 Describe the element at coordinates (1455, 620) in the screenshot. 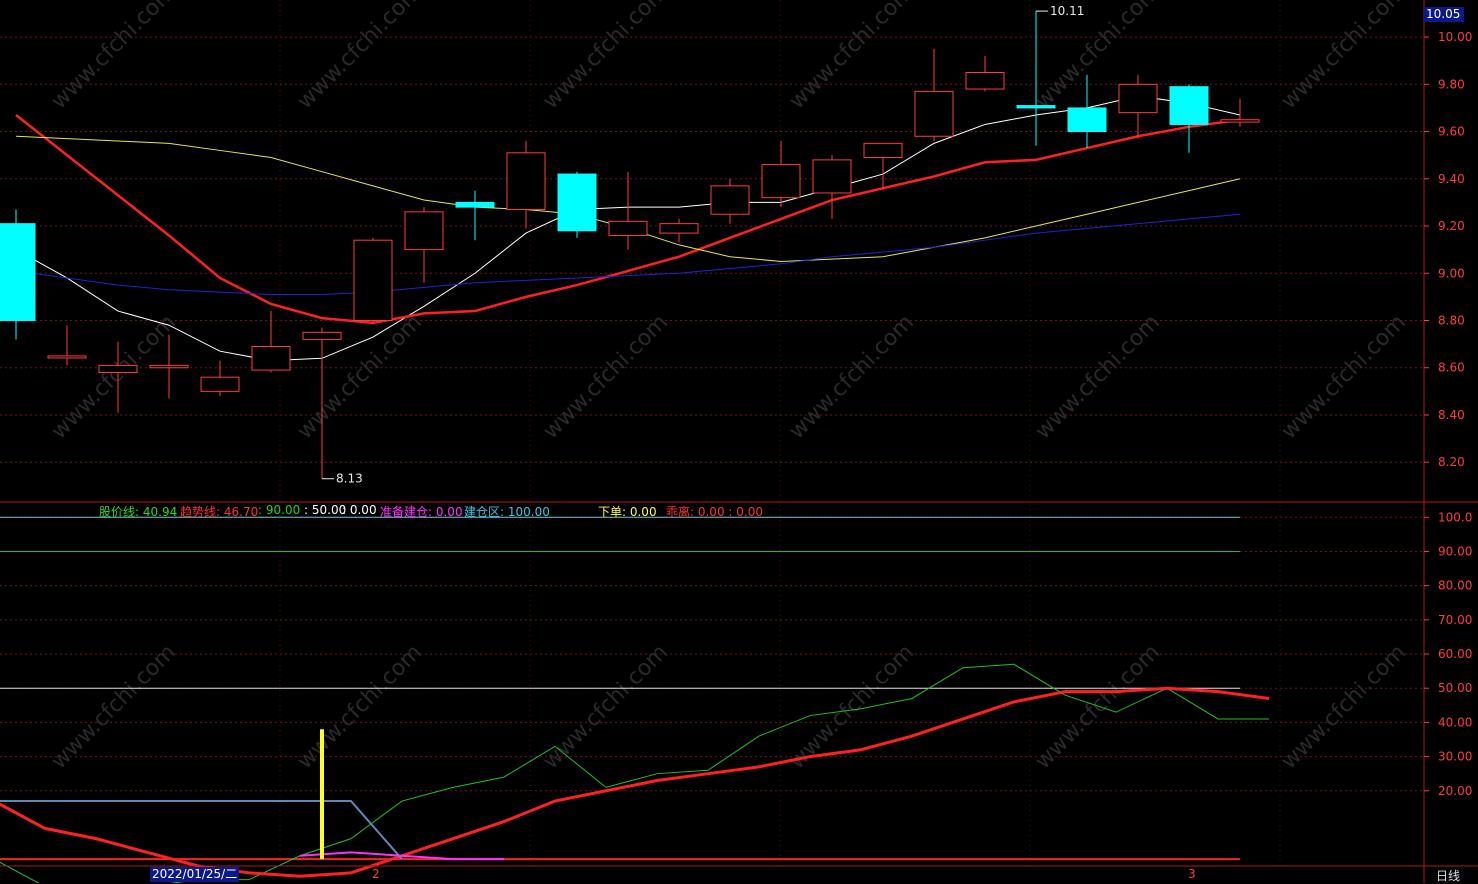

I see `osc-tick-label: 70.00` at that location.